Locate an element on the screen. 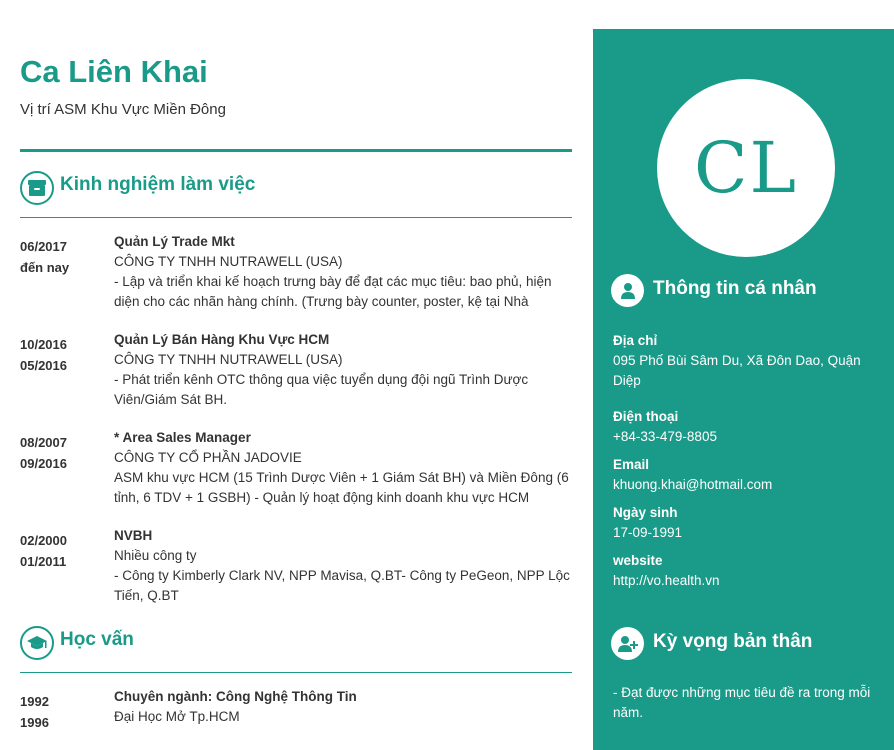 The image size is (894, 750). header-divider is located at coordinates (296, 150).